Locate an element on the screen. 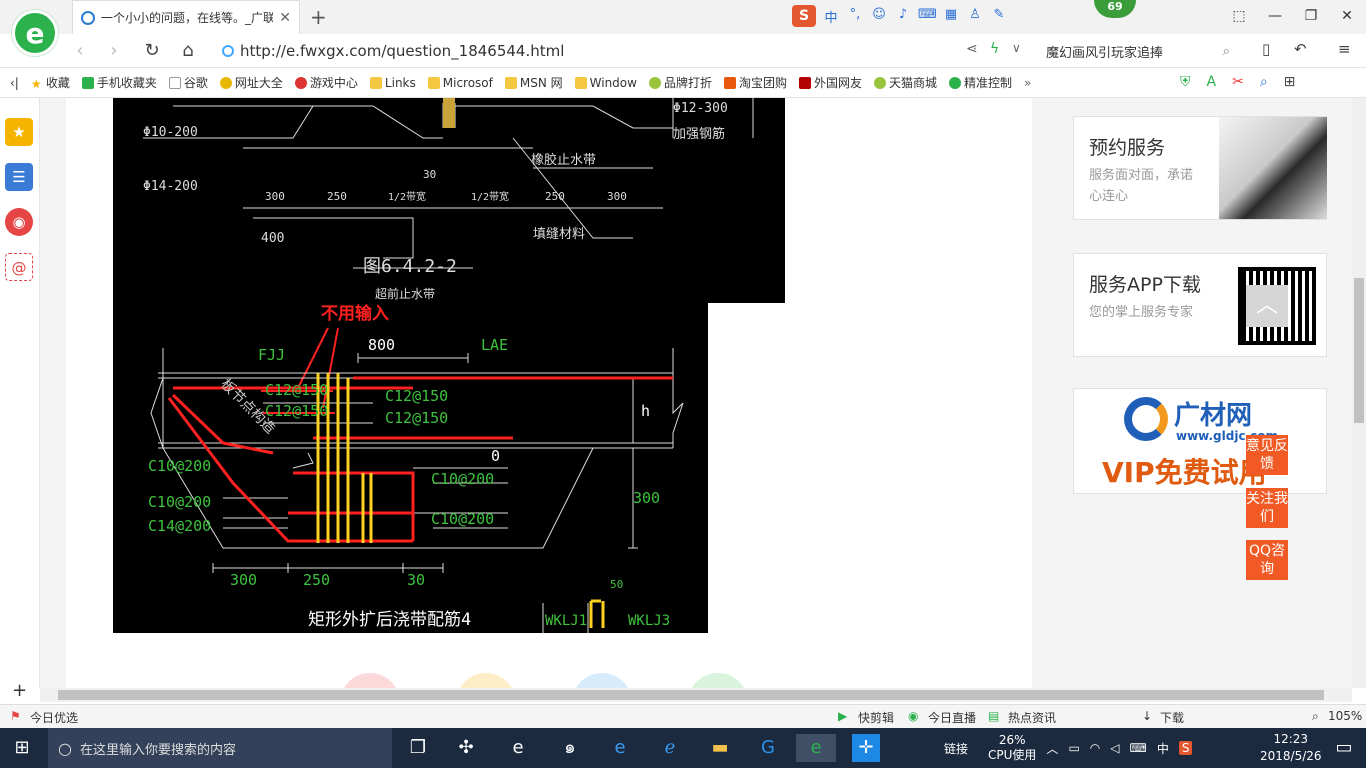 The image size is (1366, 768). horizontal-scrollbar is located at coordinates (696, 695).